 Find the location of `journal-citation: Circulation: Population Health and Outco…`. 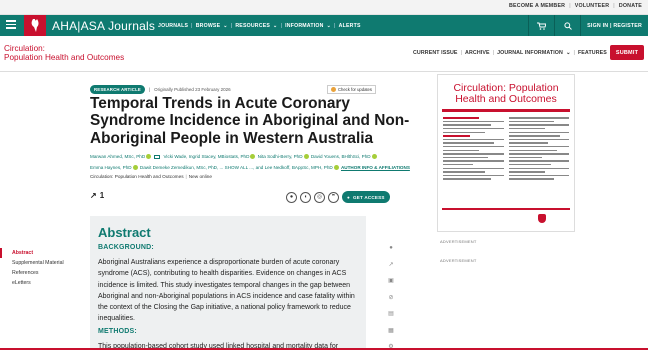

journal-citation: Circulation: Population Health and Outco… is located at coordinates (151, 176).